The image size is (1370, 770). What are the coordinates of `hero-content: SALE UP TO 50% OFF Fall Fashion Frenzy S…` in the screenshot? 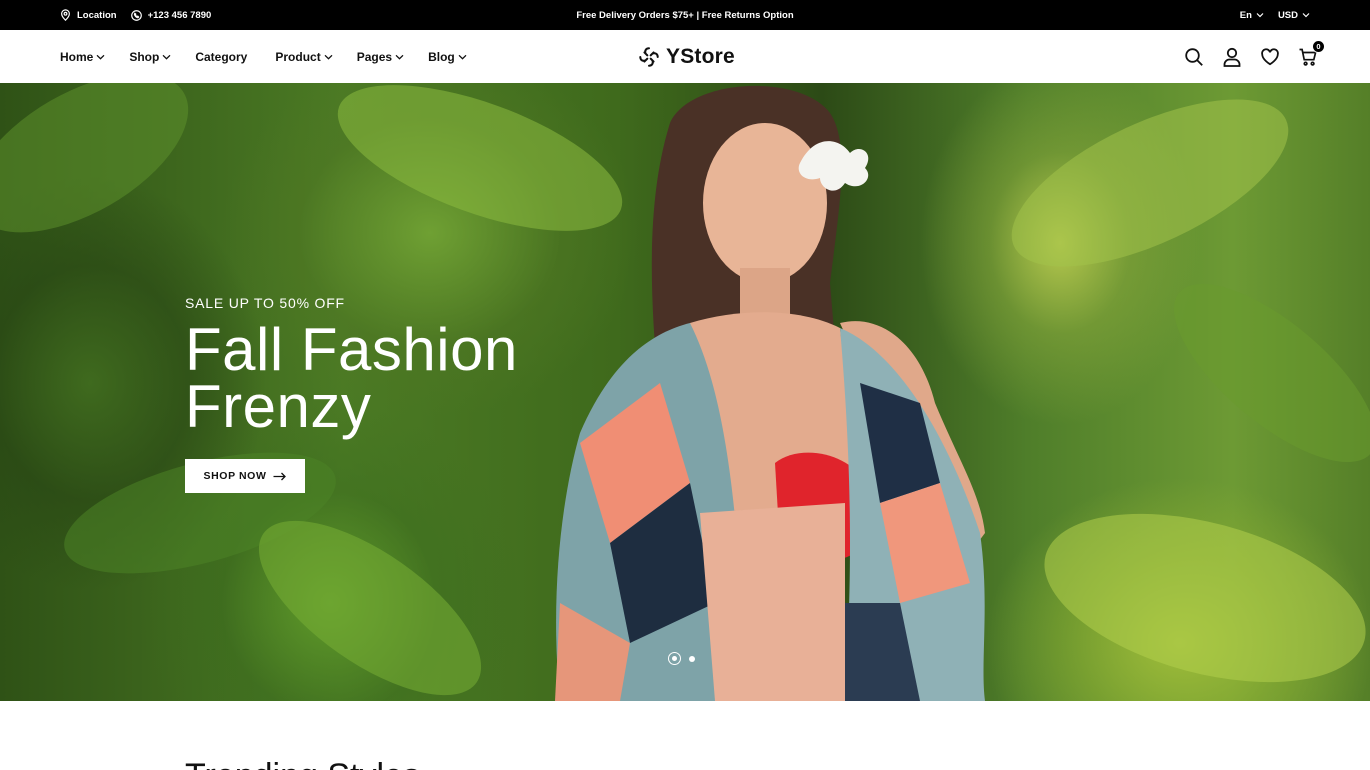 It's located at (375, 394).